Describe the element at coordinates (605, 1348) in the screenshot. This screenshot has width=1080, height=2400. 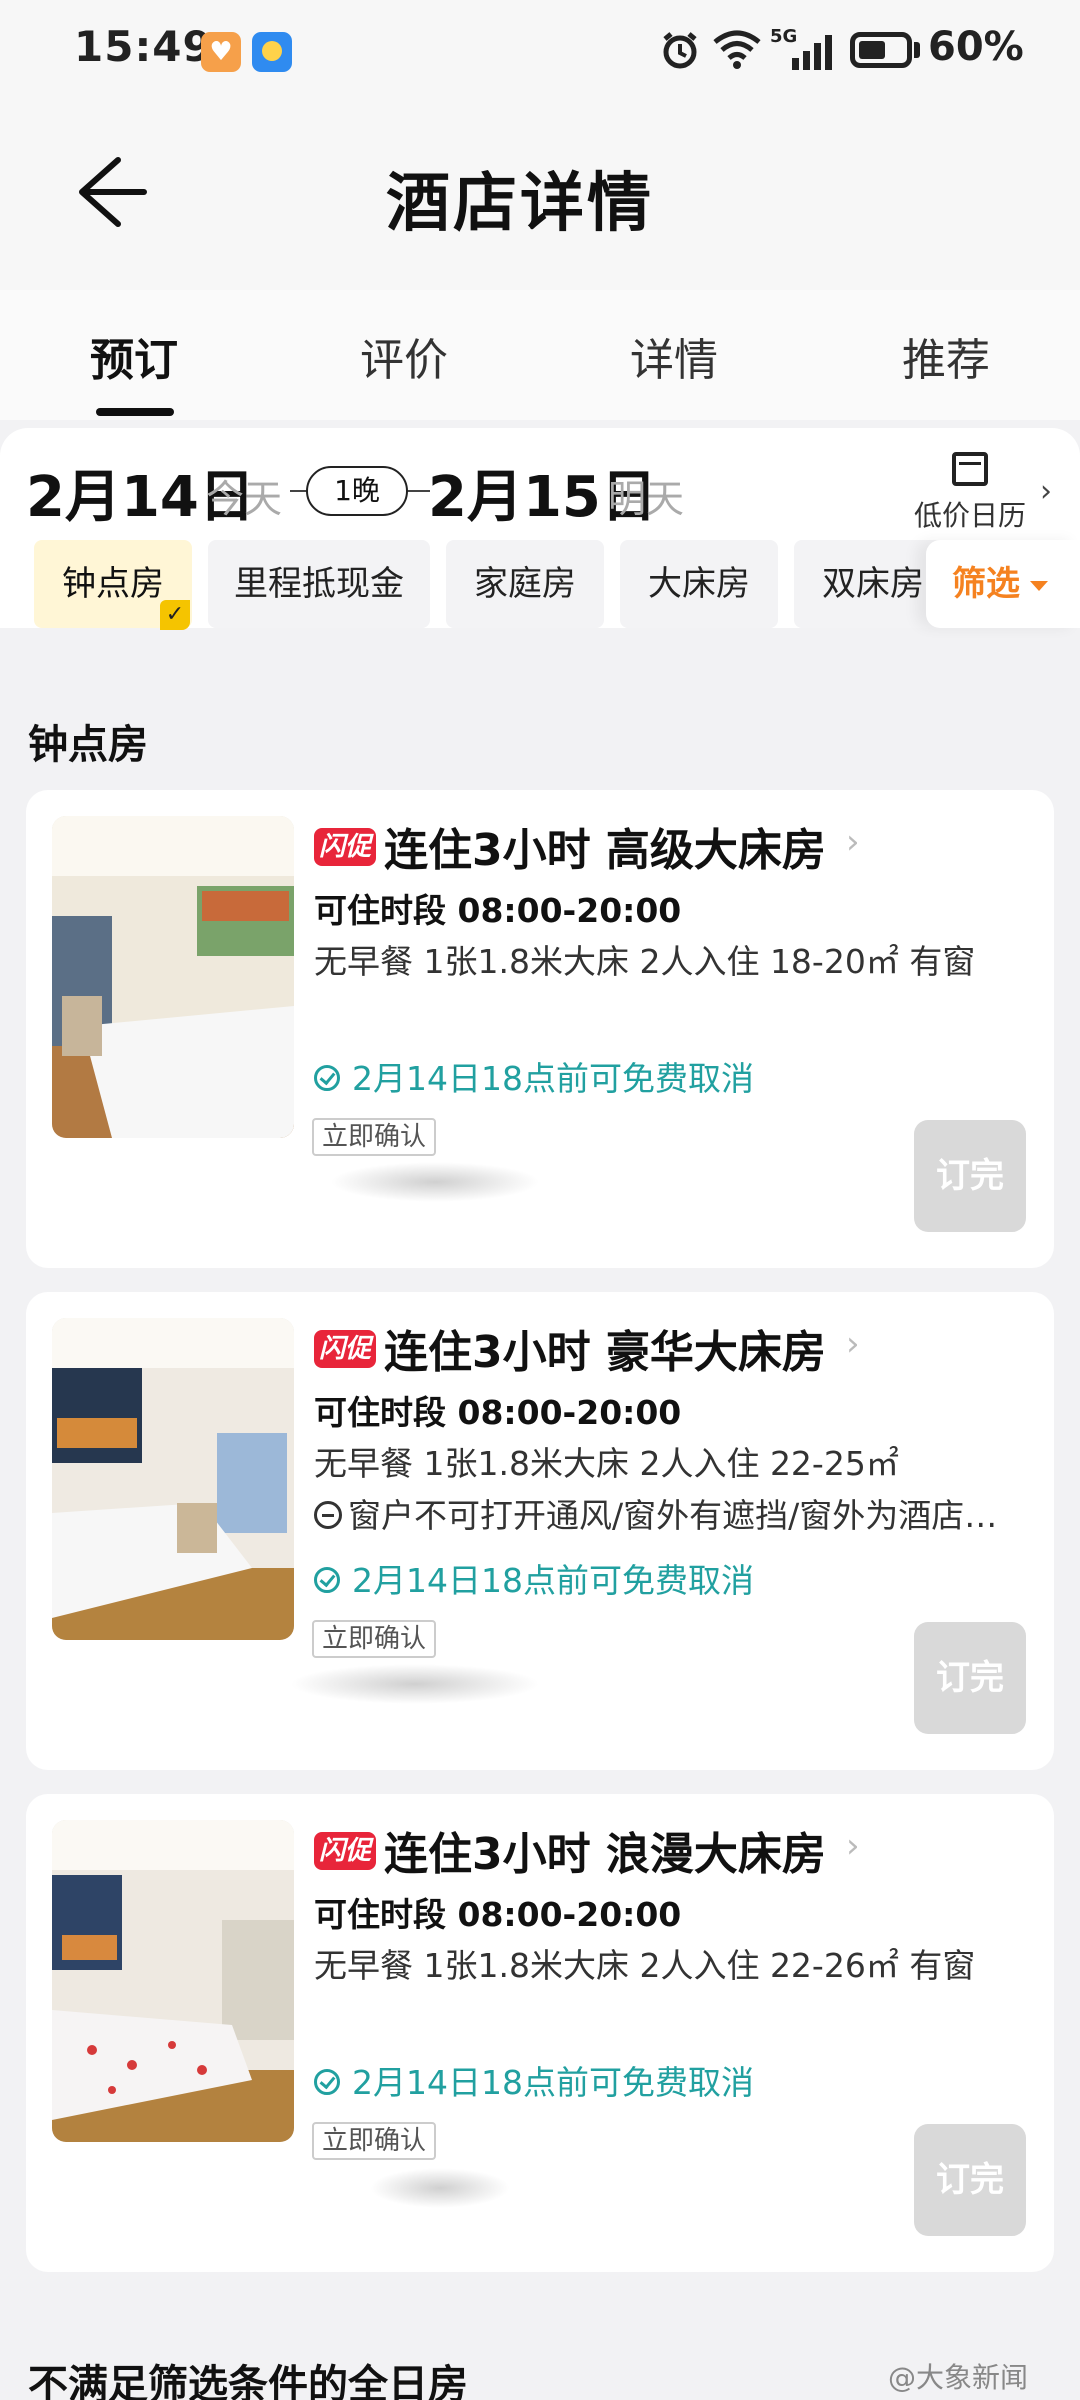
I see `room-name: 连住3小时 豪华大床房` at that location.